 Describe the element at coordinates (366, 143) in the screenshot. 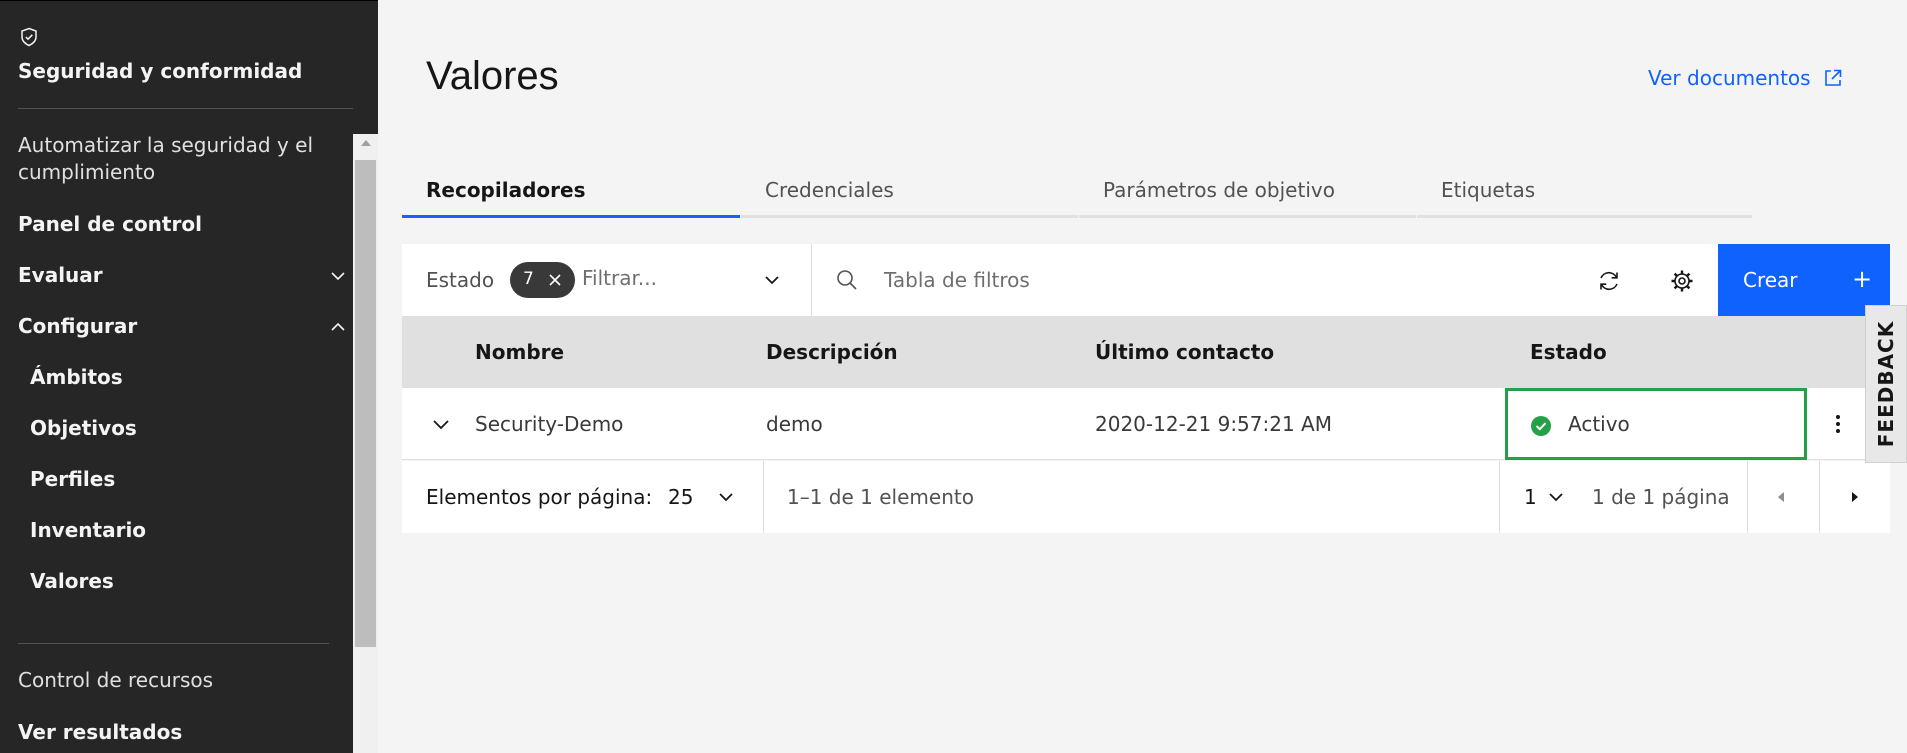

I see `scroll-up-arrow-icon` at that location.